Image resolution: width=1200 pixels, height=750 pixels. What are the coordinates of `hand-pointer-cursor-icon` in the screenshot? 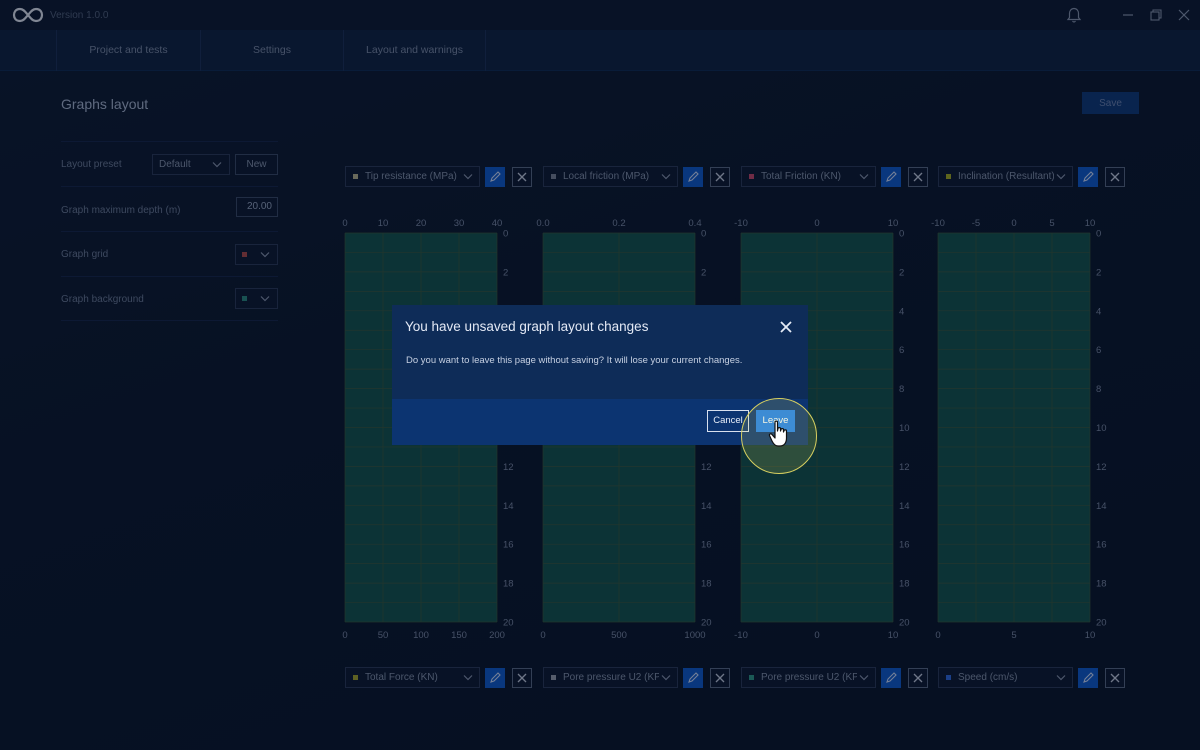 It's located at (778, 433).